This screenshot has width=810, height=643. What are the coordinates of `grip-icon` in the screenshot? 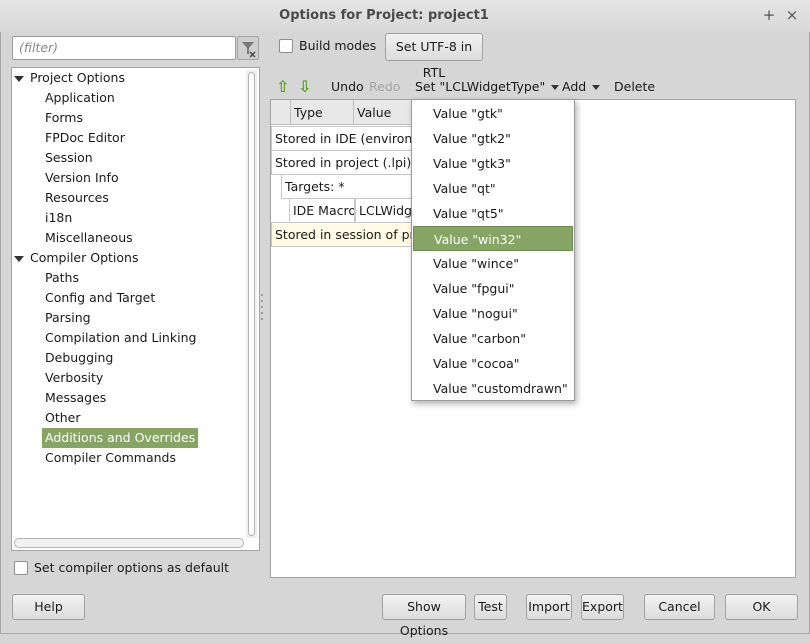 It's located at (262, 307).